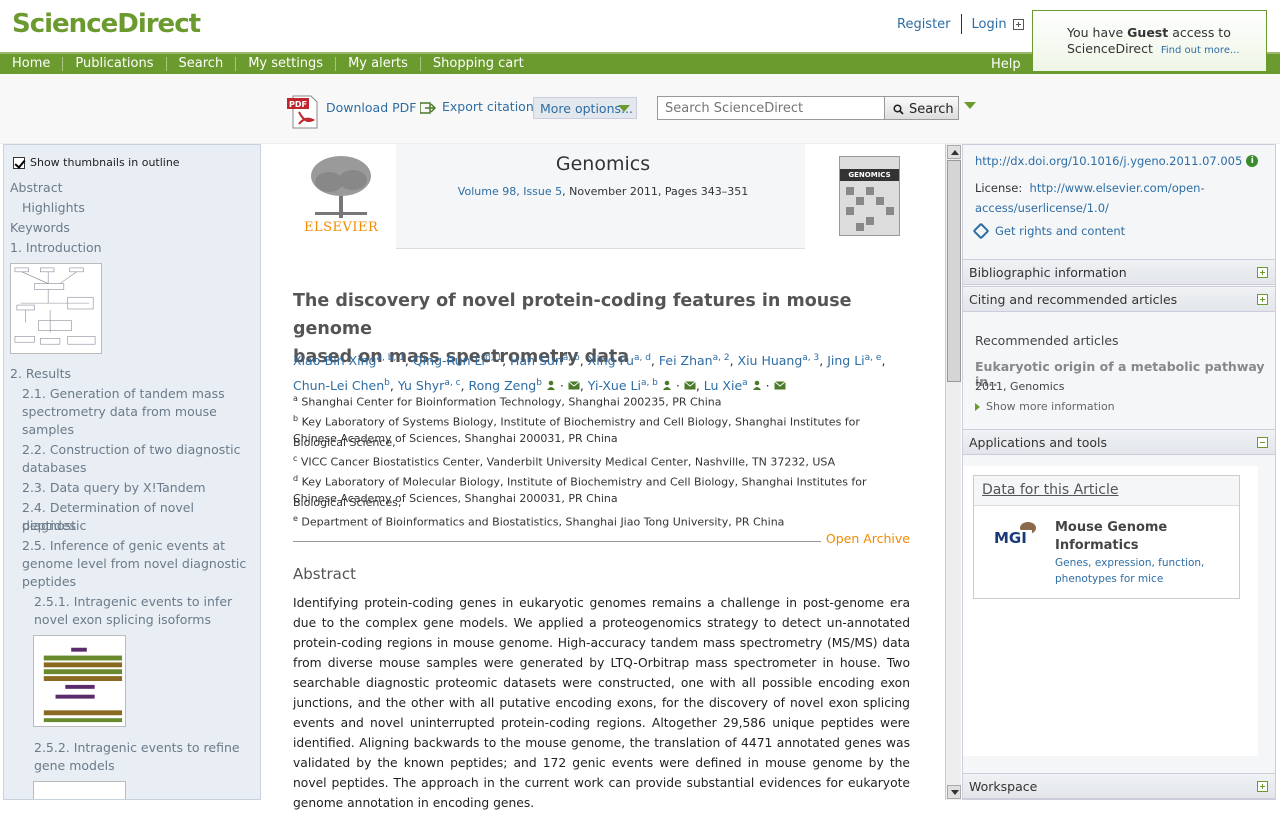  What do you see at coordinates (642, 358) in the screenshot?
I see `author-affil: a, d` at bounding box center [642, 358].